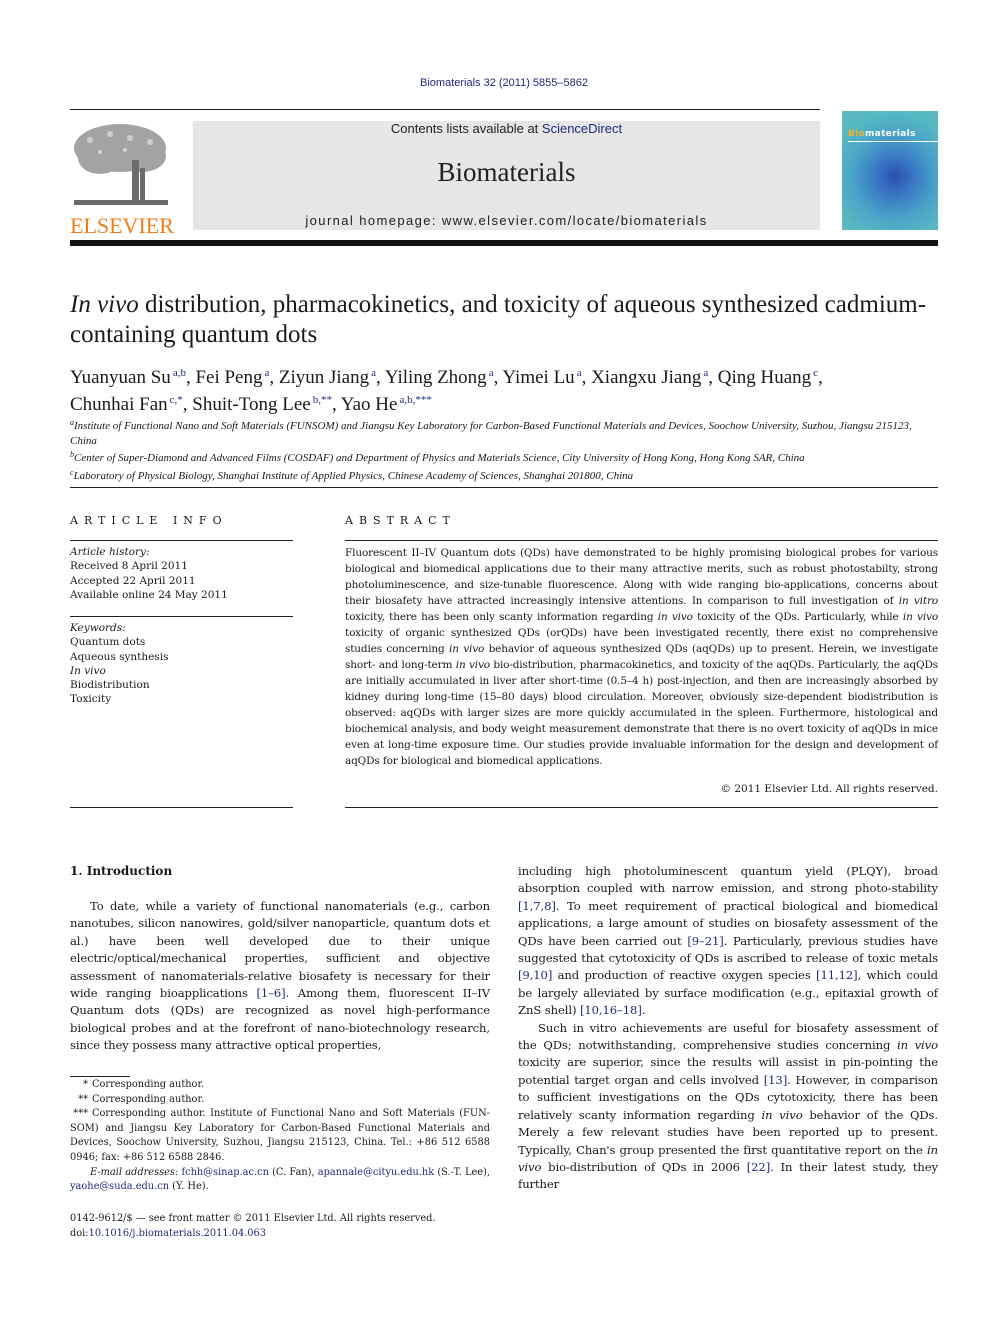  Describe the element at coordinates (133, 580) in the screenshot. I see `accepted-date: Accepted 22 April 2011` at that location.